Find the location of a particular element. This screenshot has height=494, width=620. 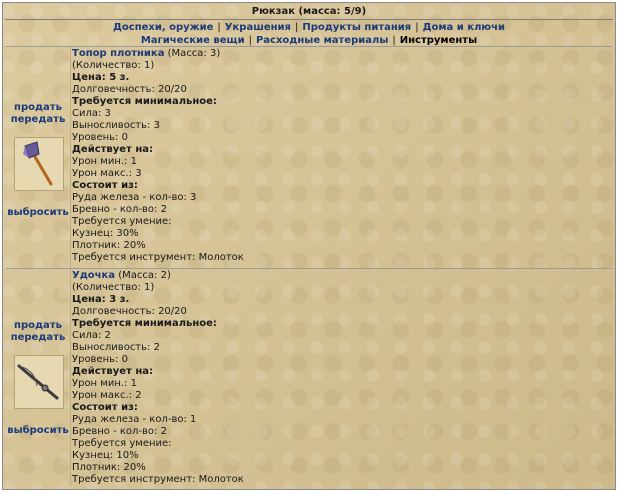

skill-smith: Кузнец: 10% is located at coordinates (105, 455).